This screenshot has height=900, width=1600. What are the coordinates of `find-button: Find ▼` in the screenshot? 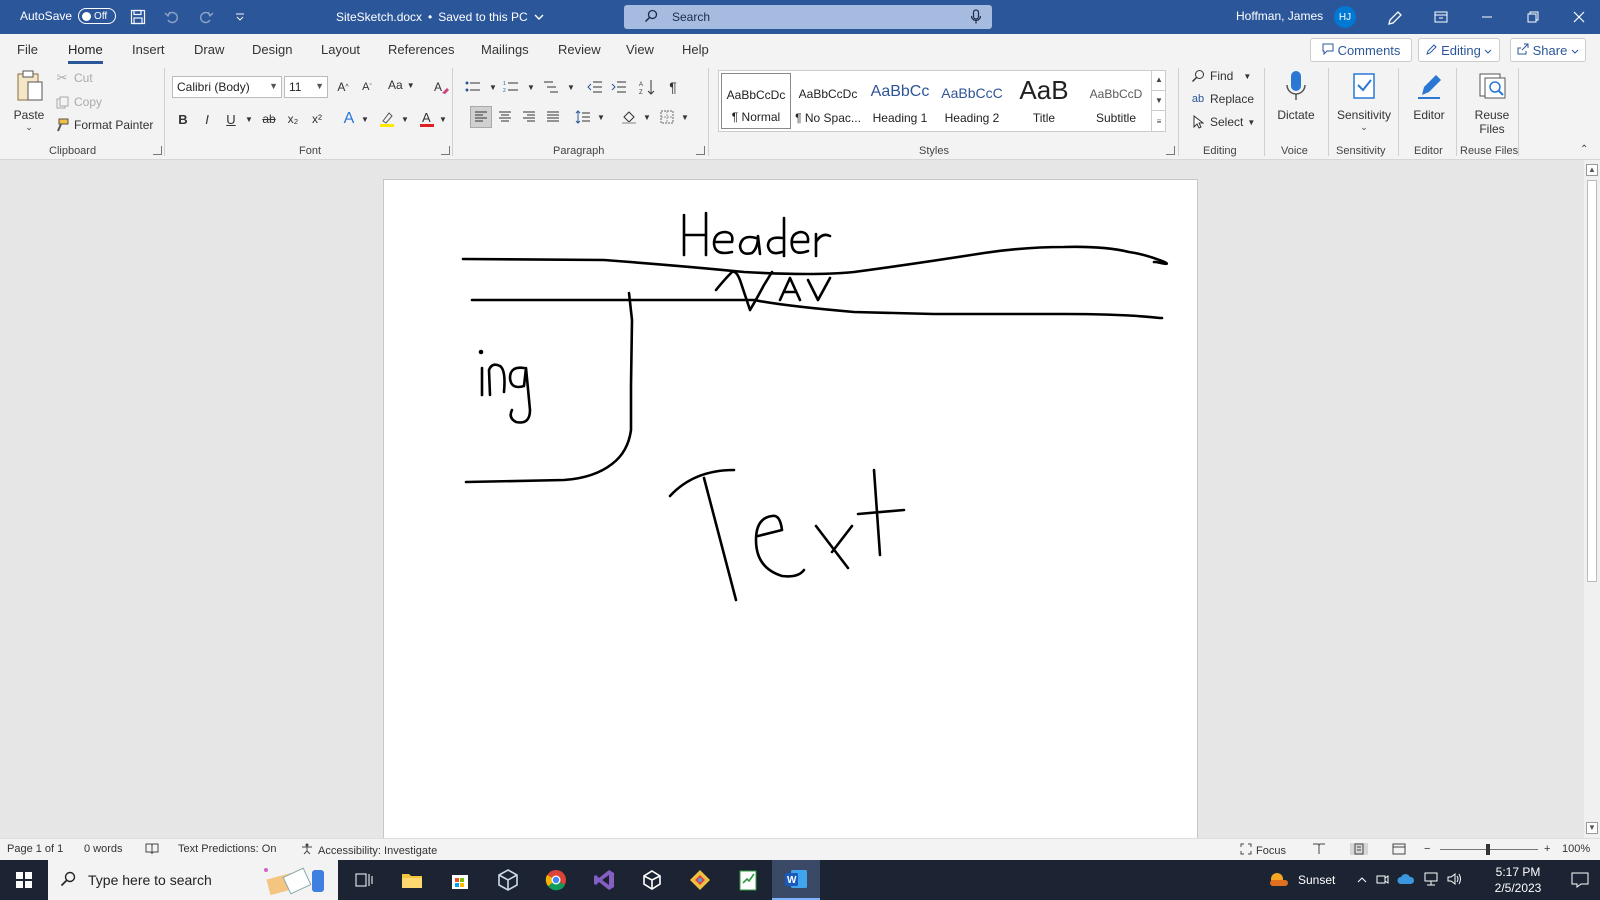 It's located at (1220, 76).